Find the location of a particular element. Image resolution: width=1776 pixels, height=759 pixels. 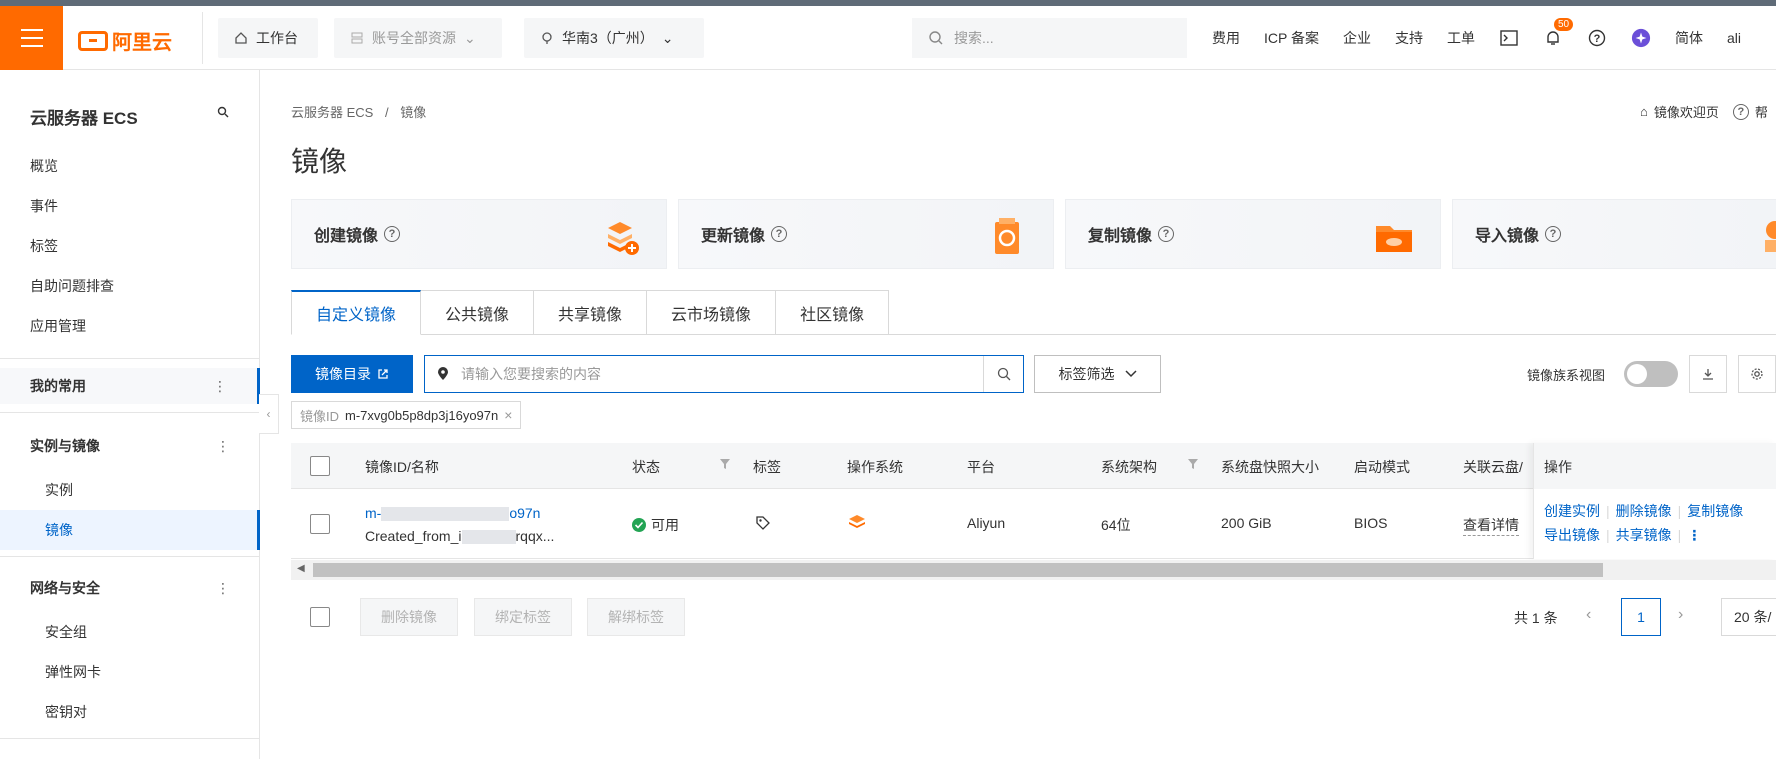

sidebar-item-app-management: 应用管理 is located at coordinates (58, 326).